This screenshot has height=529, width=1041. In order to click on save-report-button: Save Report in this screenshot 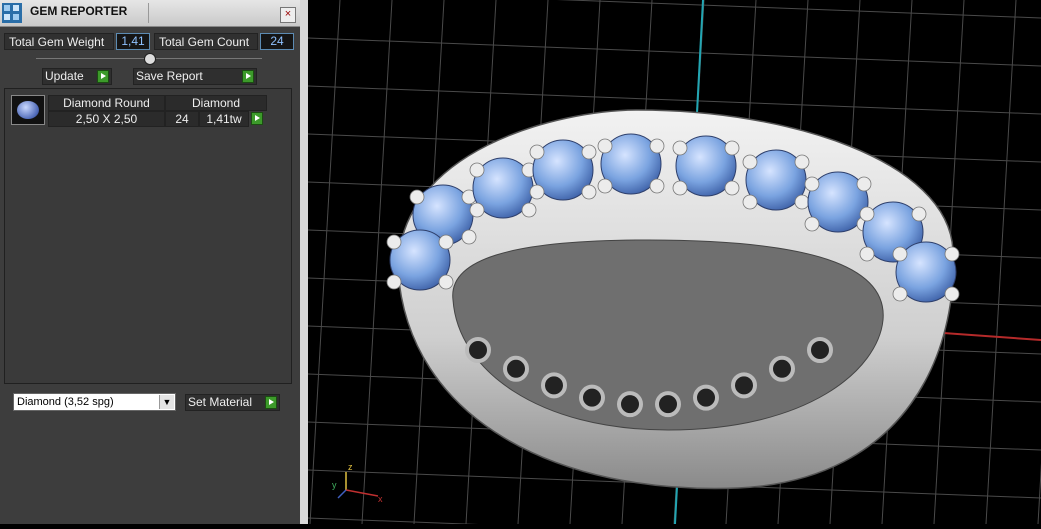, I will do `click(195, 76)`.